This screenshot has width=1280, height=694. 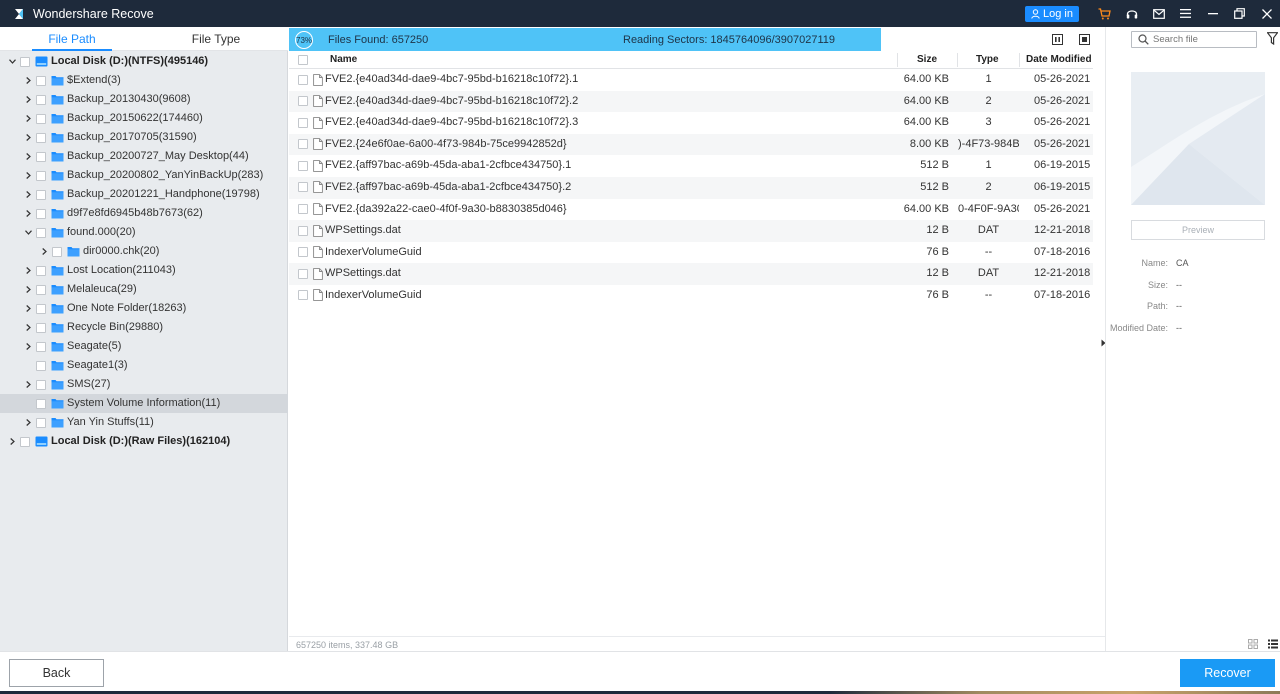 What do you see at coordinates (927, 60) in the screenshot?
I see `column-size: Size` at bounding box center [927, 60].